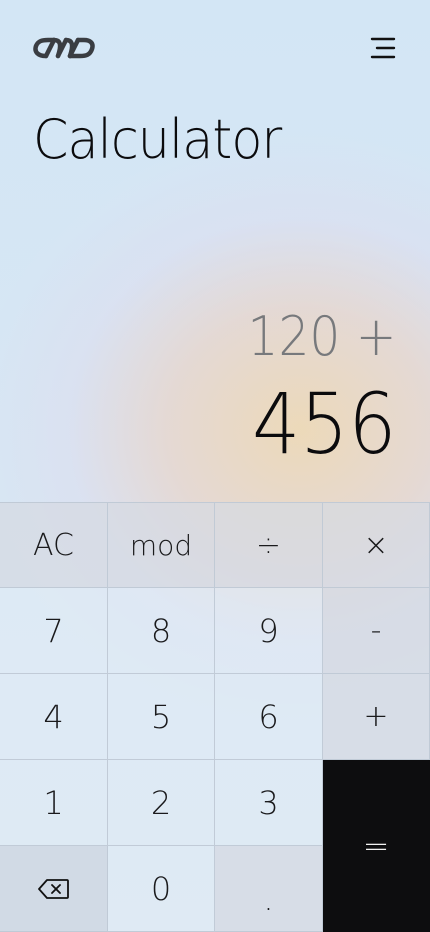 The image size is (430, 932). Describe the element at coordinates (321, 336) in the screenshot. I see `expression-readout: 120 +` at that location.